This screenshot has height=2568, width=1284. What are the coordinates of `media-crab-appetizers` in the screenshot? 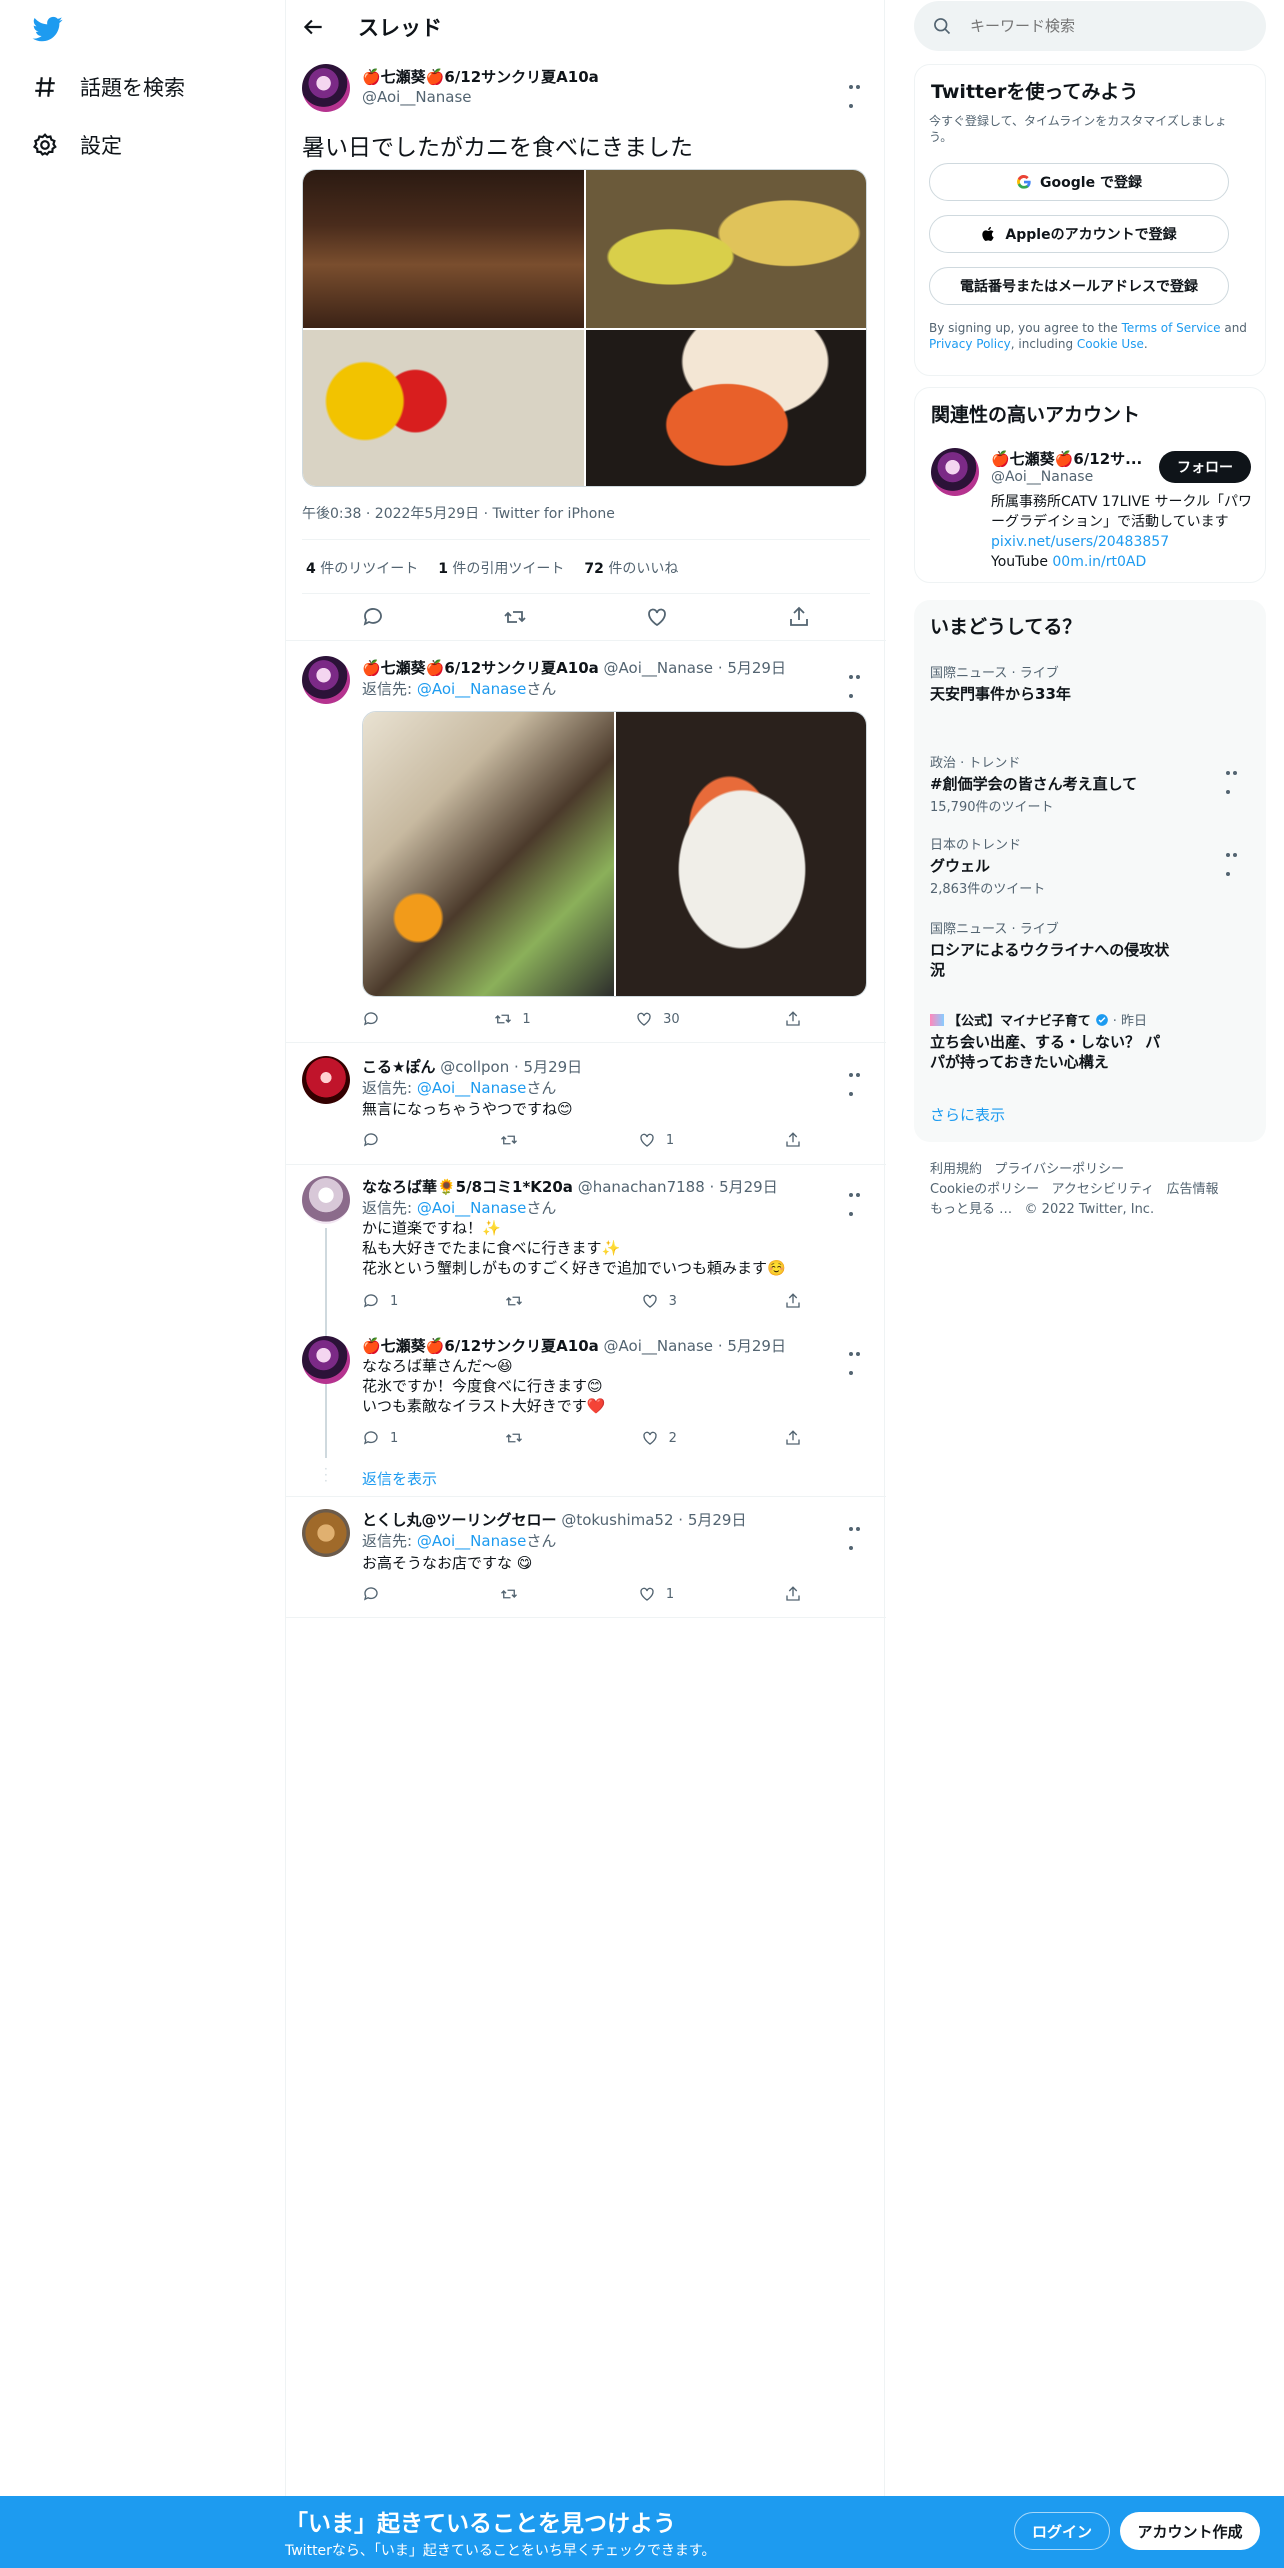 It's located at (726, 249).